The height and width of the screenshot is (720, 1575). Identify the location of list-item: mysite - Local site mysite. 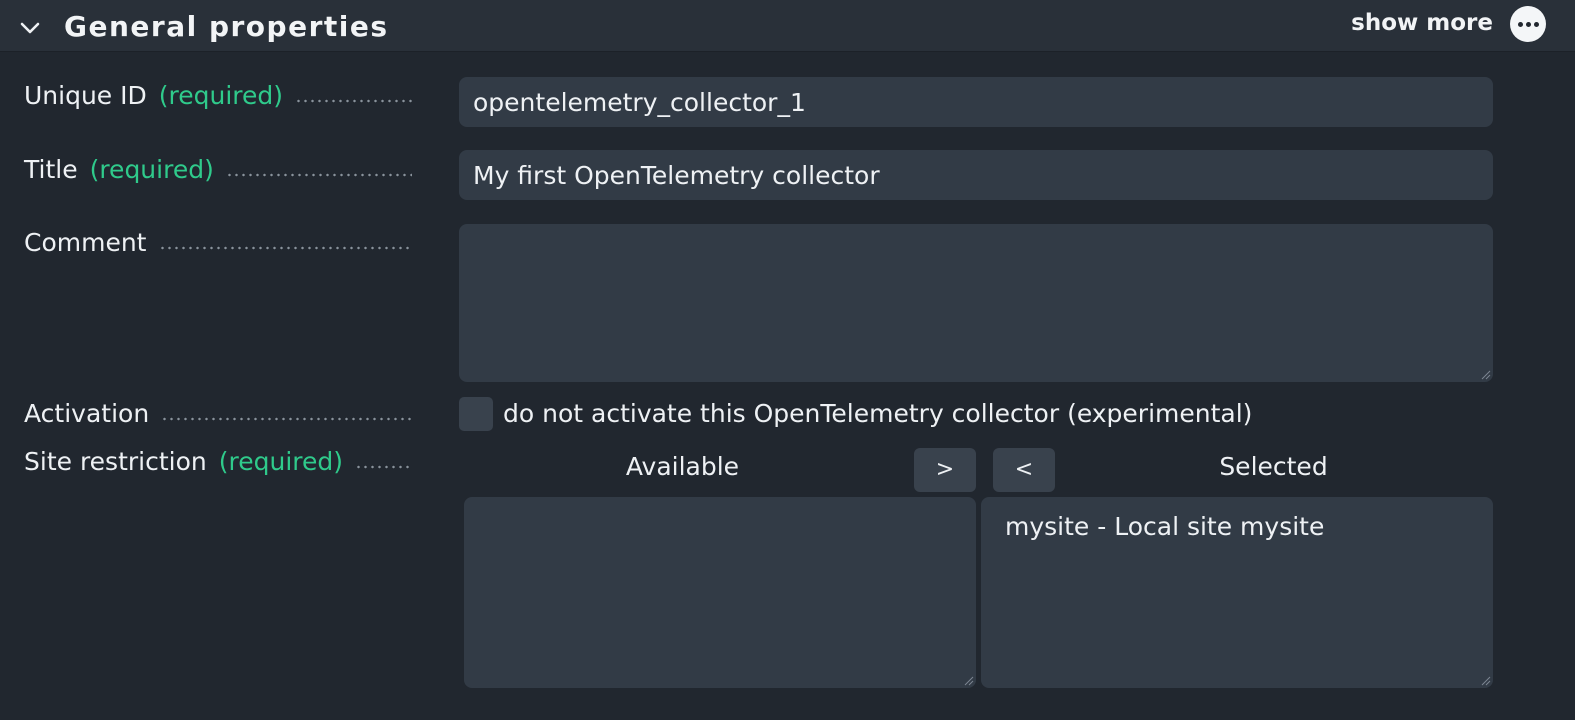
(1237, 527).